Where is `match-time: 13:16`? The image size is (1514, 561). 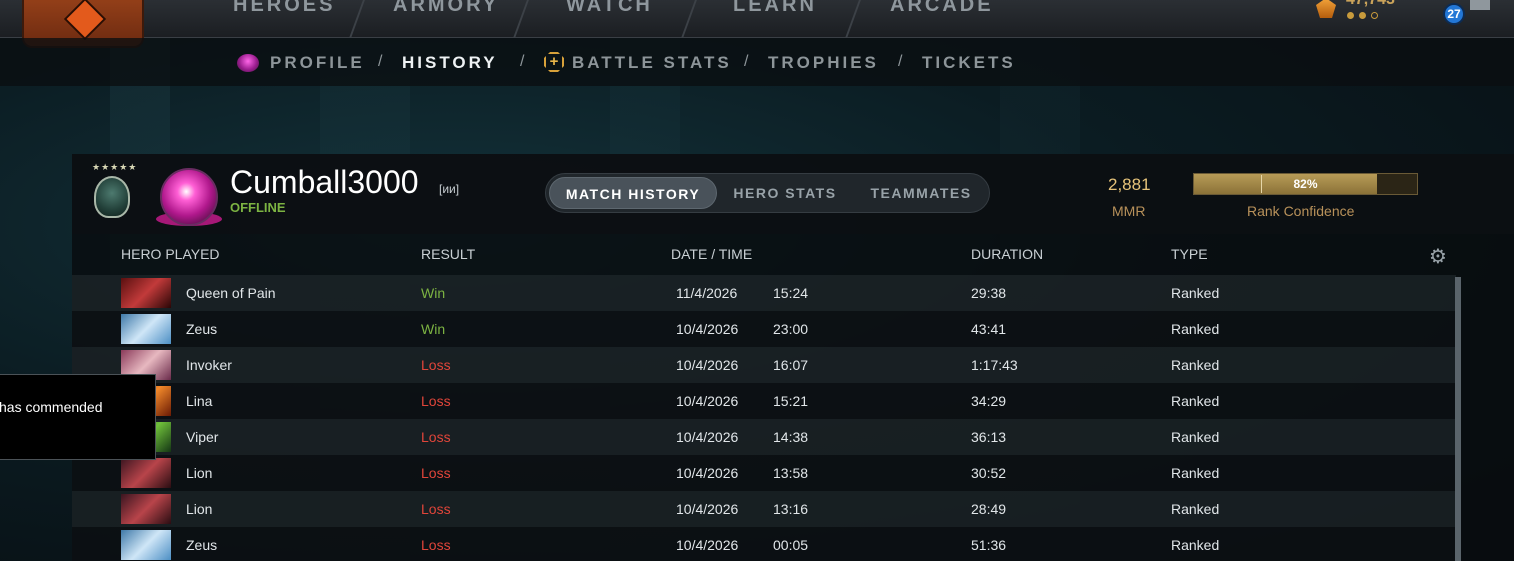 match-time: 13:16 is located at coordinates (791, 509).